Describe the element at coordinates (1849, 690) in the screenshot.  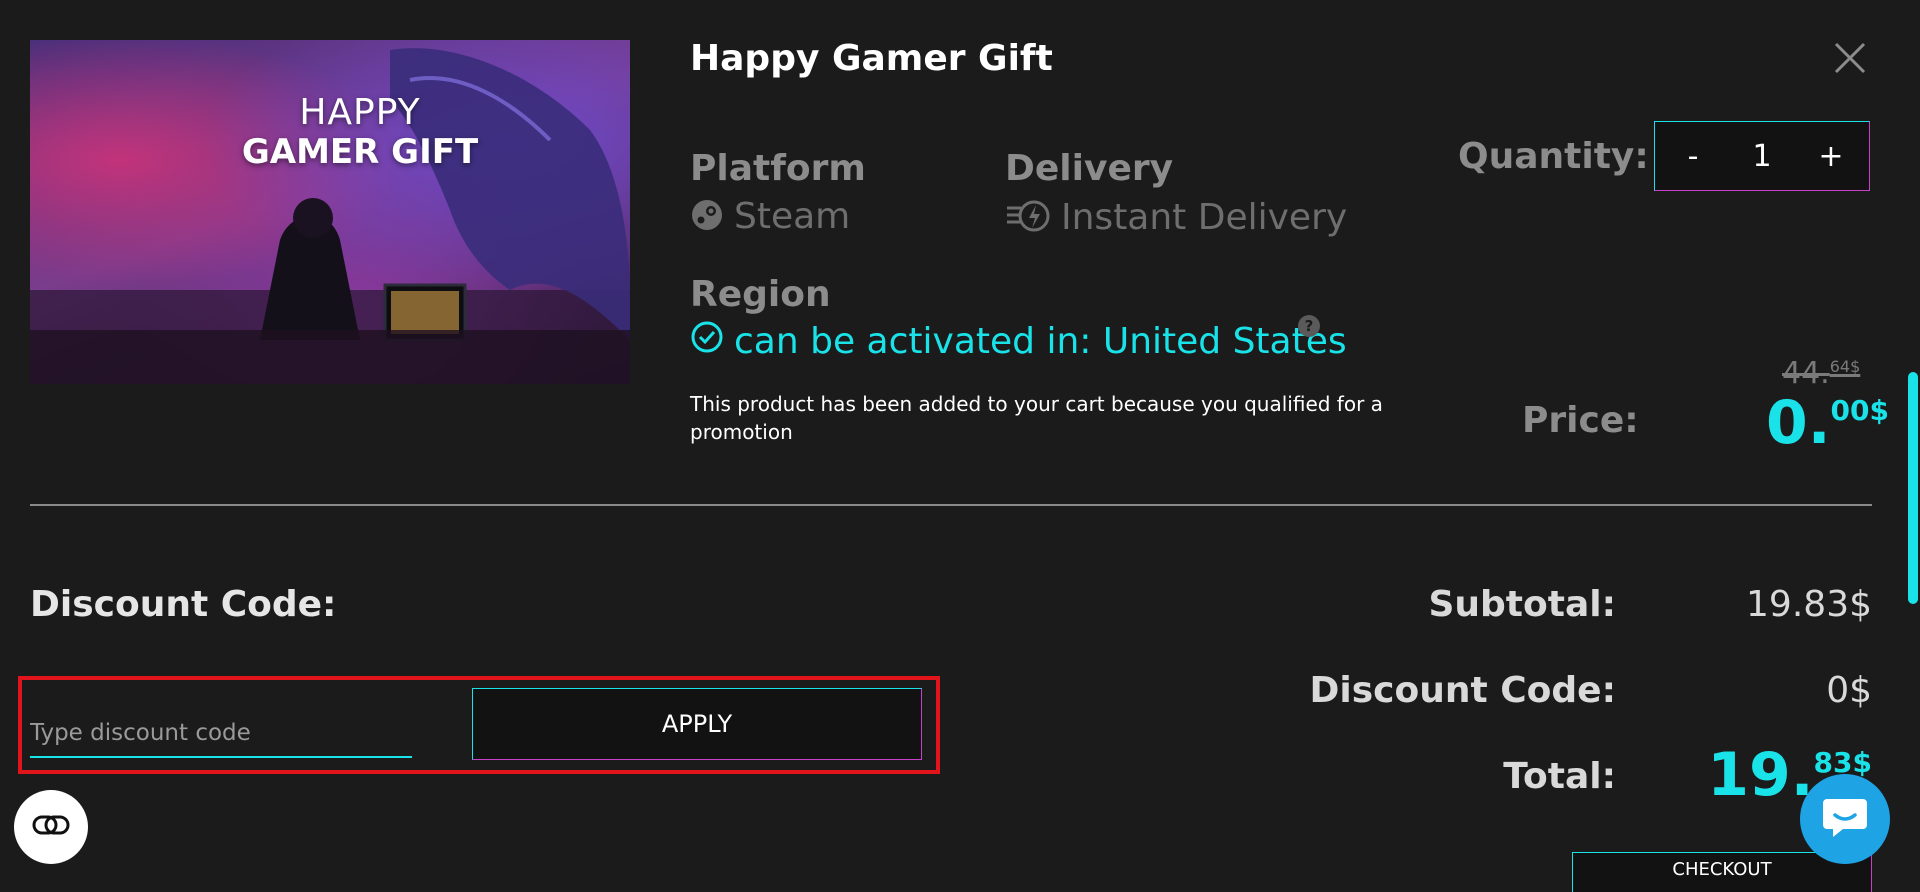
I see `discount-summary-value: 0$` at that location.